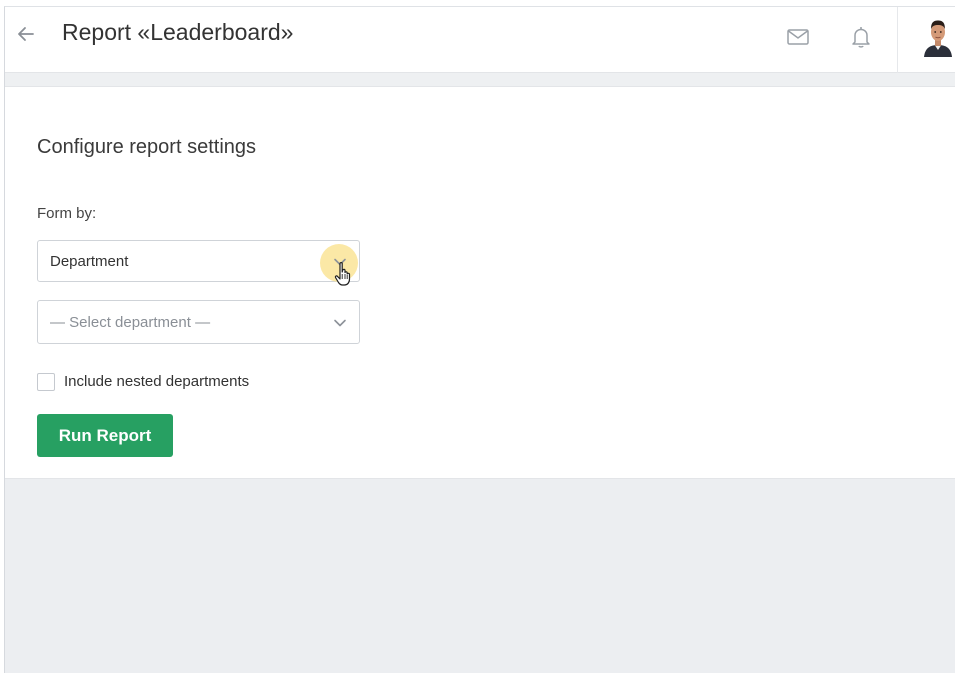 The image size is (955, 673). I want to click on mail-button, so click(798, 37).